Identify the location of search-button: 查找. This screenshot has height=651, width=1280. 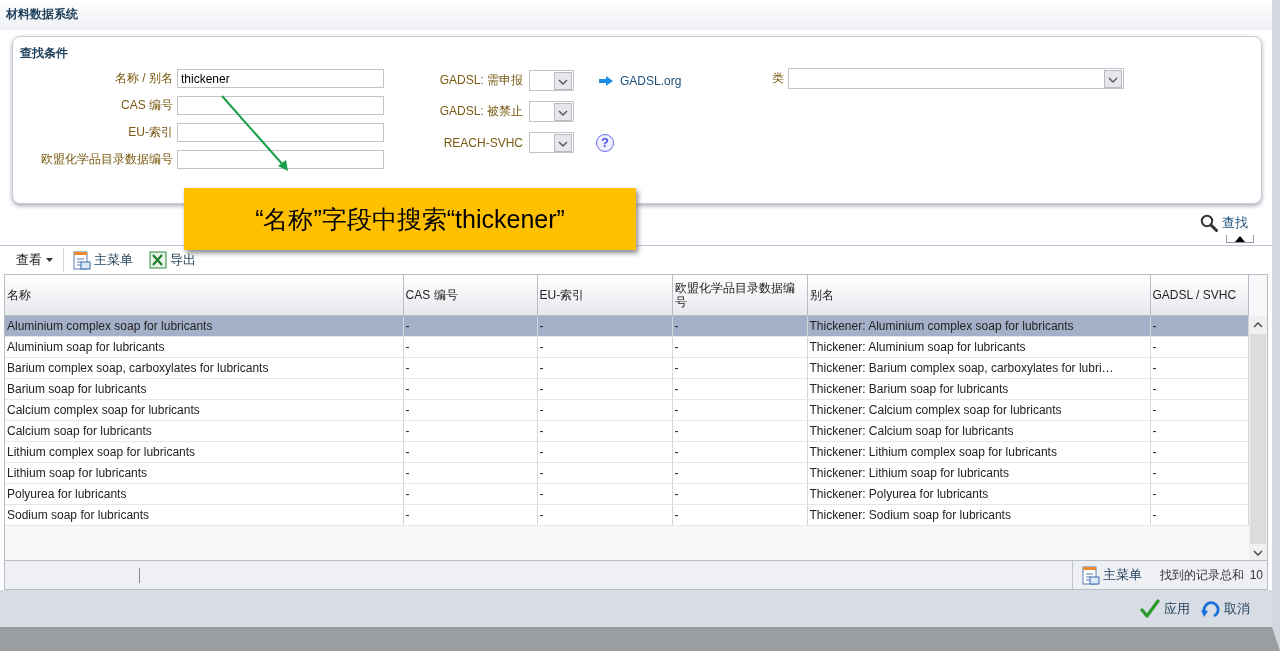
(1224, 223).